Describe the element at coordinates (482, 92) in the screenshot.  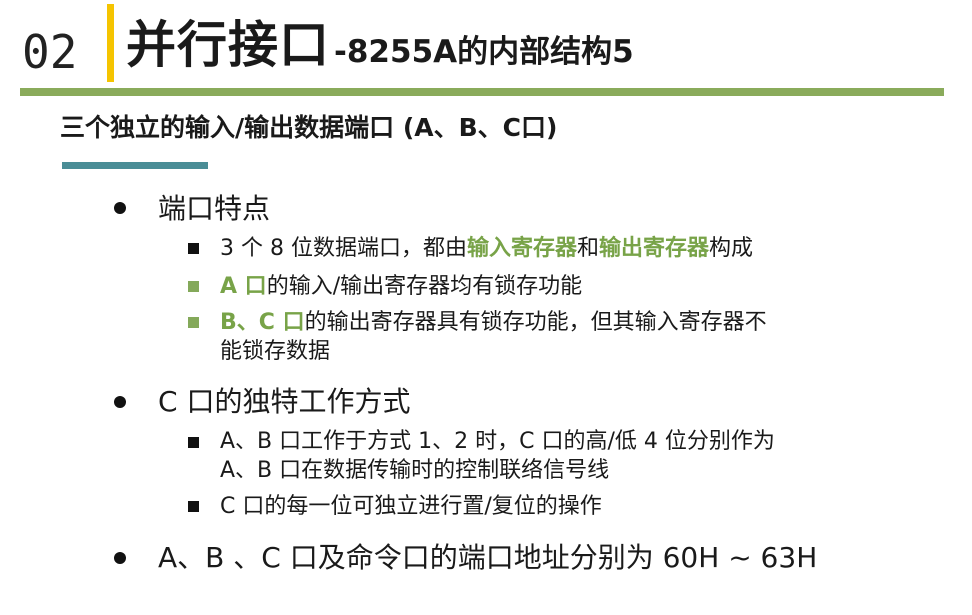
I see `header-divider` at that location.